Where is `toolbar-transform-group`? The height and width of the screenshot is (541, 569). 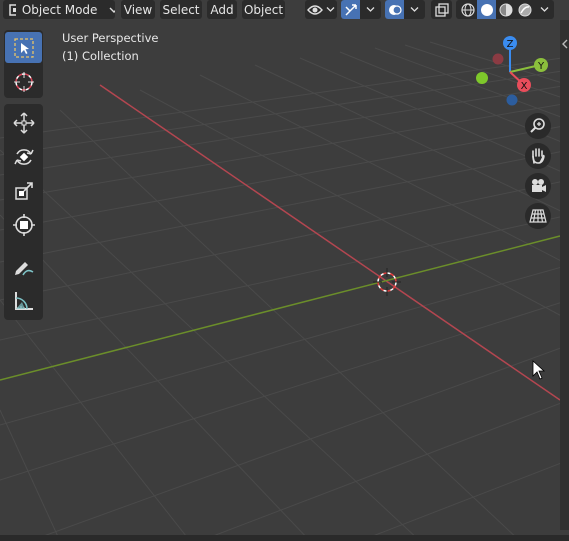 toolbar-transform-group is located at coordinates (23, 212).